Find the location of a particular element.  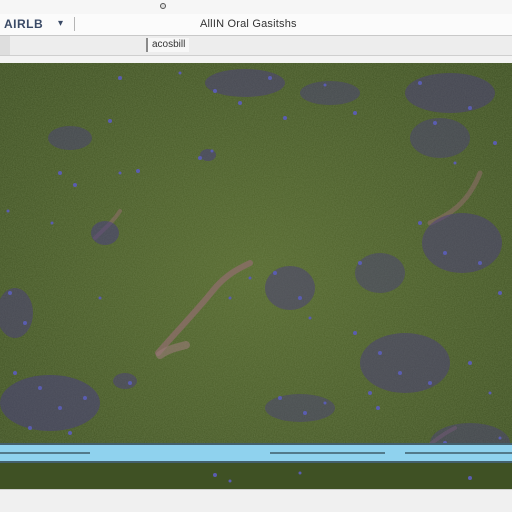

camera-icon is located at coordinates (163, 6).